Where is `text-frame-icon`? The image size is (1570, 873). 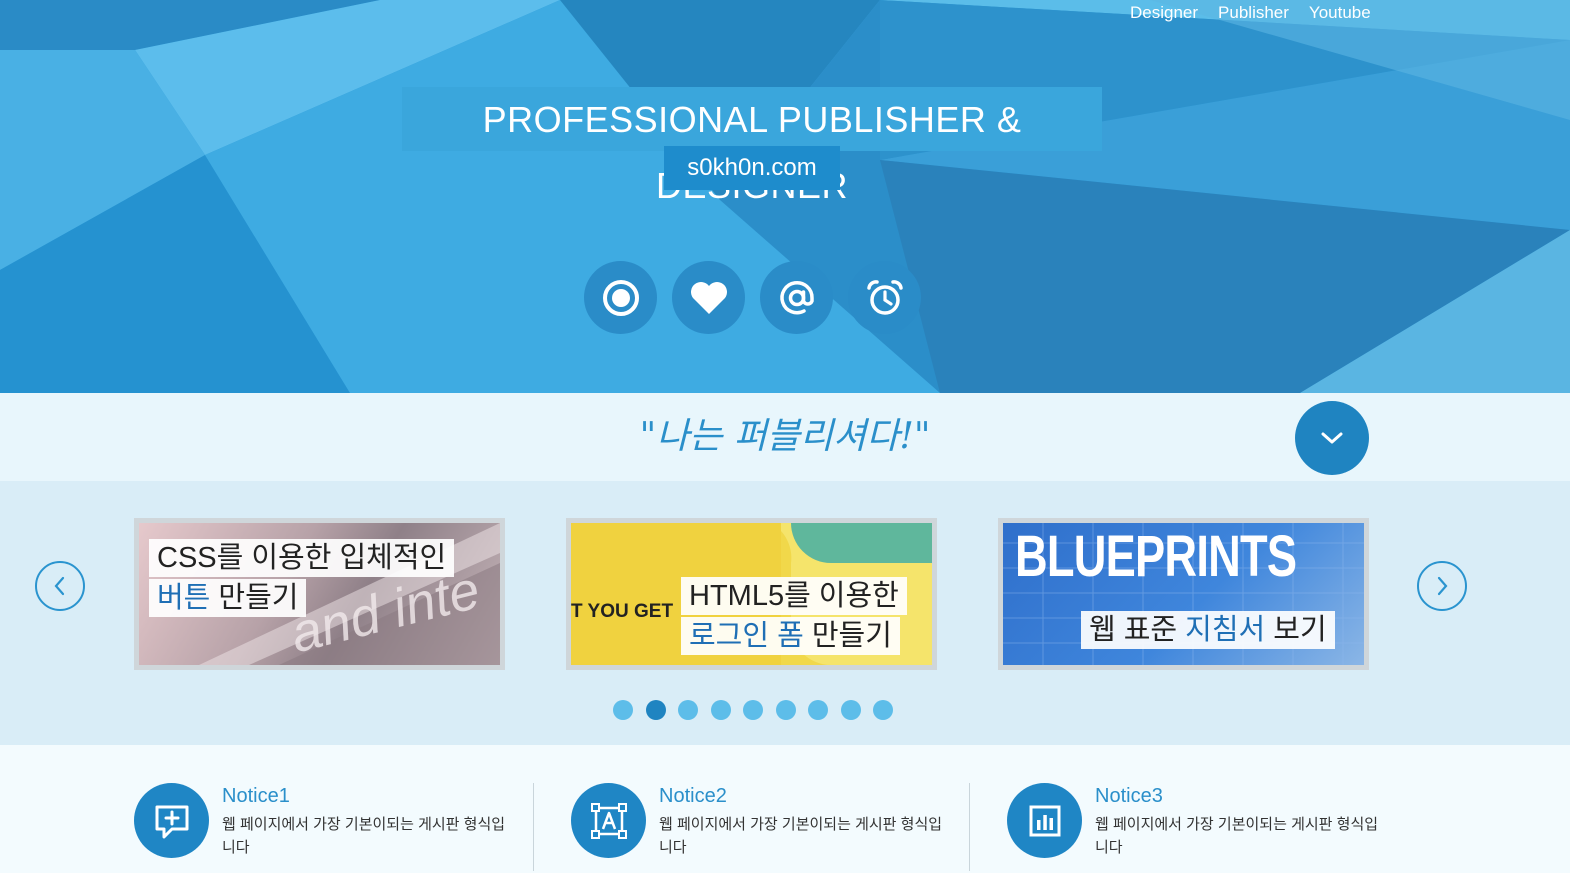
text-frame-icon is located at coordinates (608, 820).